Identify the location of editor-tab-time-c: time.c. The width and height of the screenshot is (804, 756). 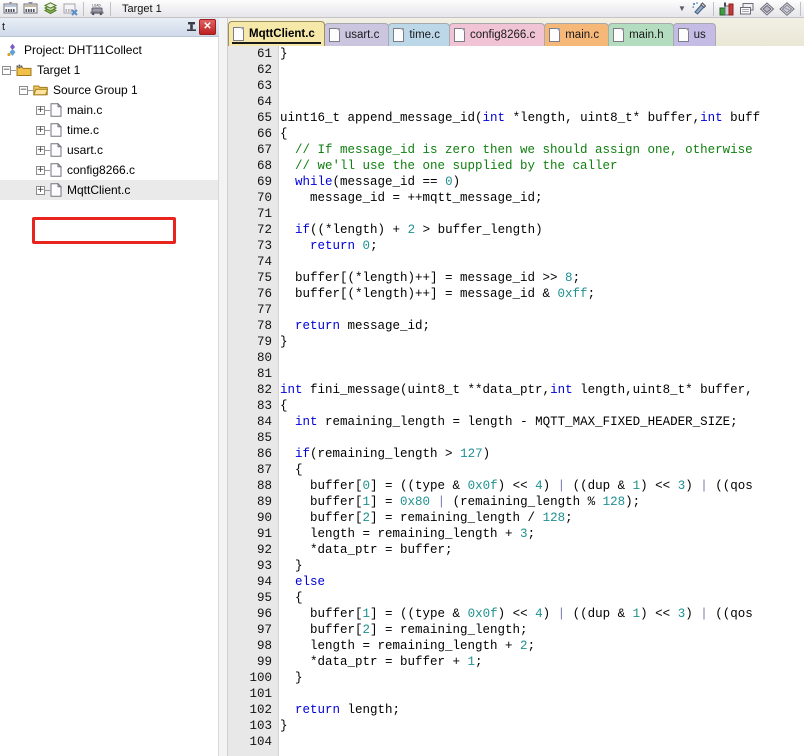
(419, 34).